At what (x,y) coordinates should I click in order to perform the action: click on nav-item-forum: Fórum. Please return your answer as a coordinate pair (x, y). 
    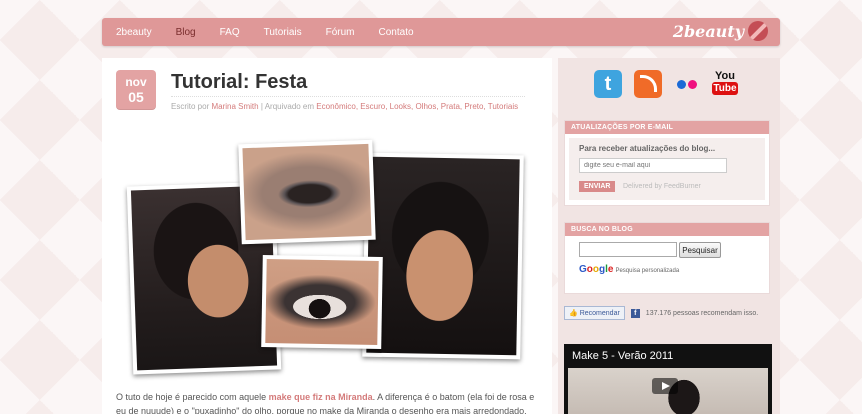
    Looking at the image, I should click on (340, 32).